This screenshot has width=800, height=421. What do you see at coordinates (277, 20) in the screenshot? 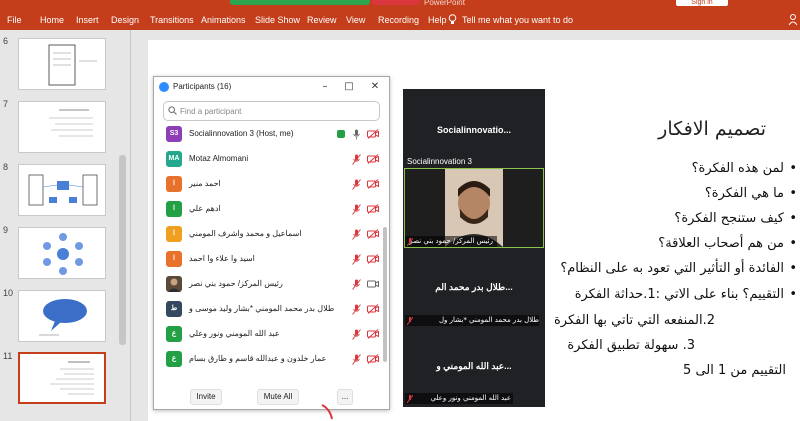
I see `tab-slide-show: Slide Show` at bounding box center [277, 20].